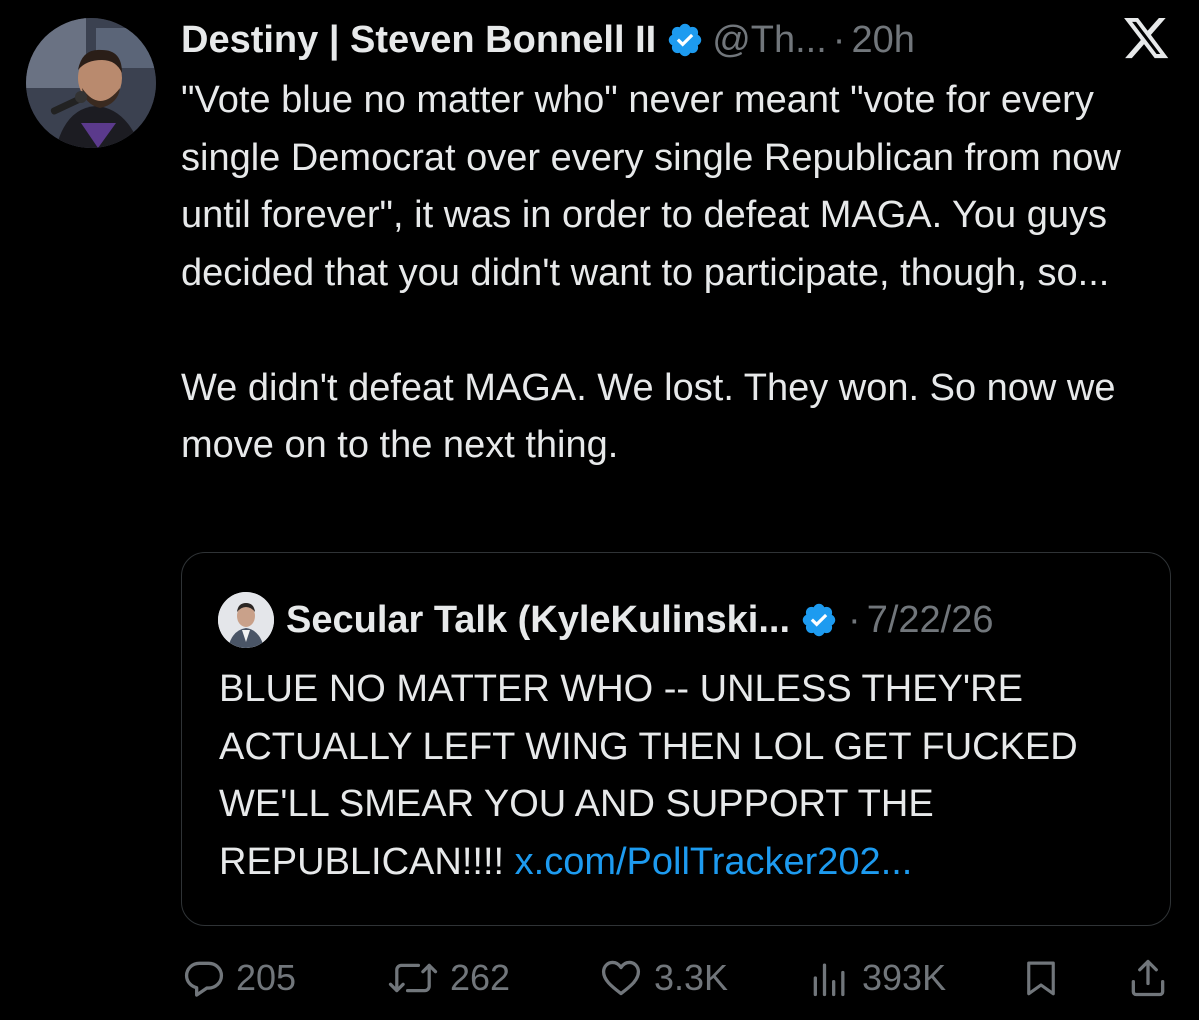 Image resolution: width=1199 pixels, height=1020 pixels. What do you see at coordinates (621, 978) in the screenshot?
I see `heart-icon` at bounding box center [621, 978].